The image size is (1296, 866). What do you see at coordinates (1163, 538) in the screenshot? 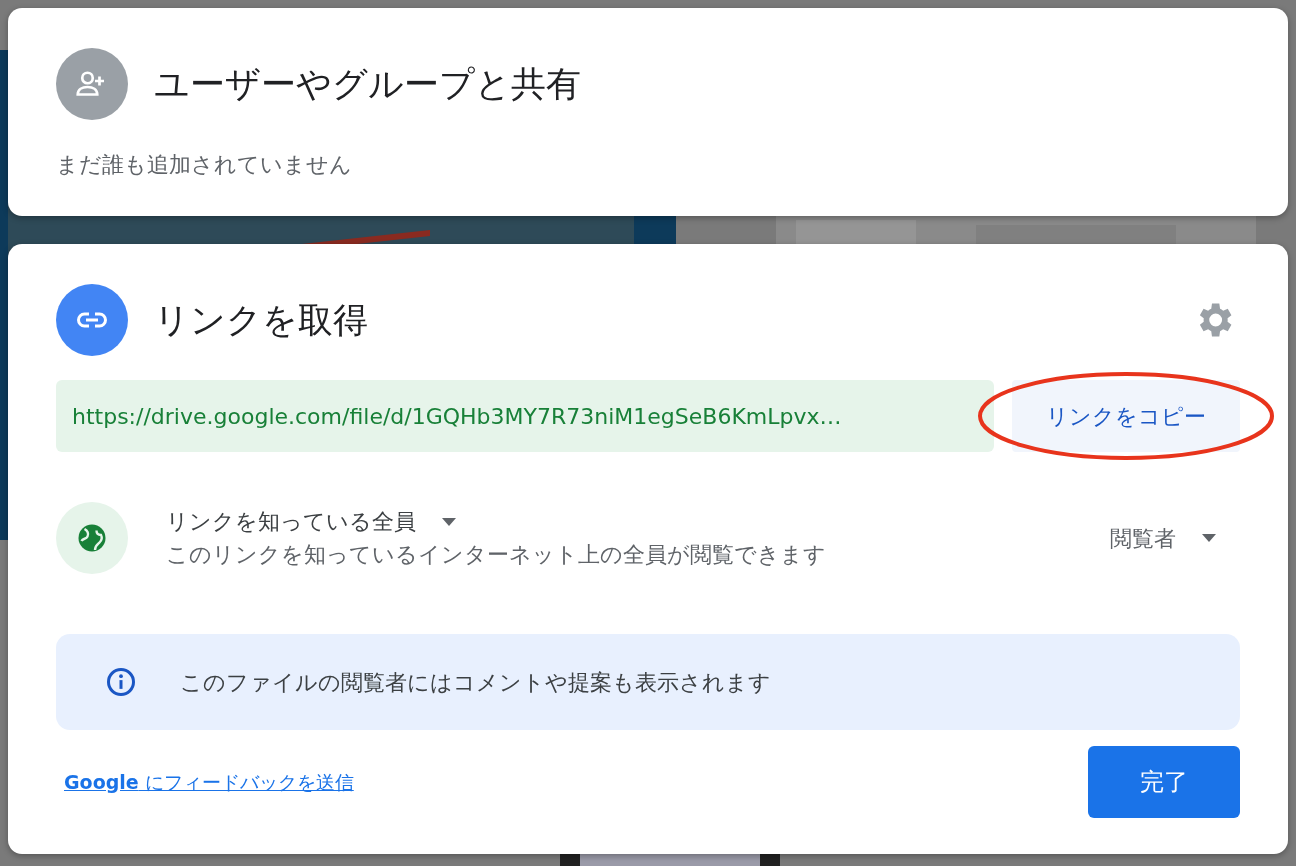
I see `role-dropdown: 閲覧者` at bounding box center [1163, 538].